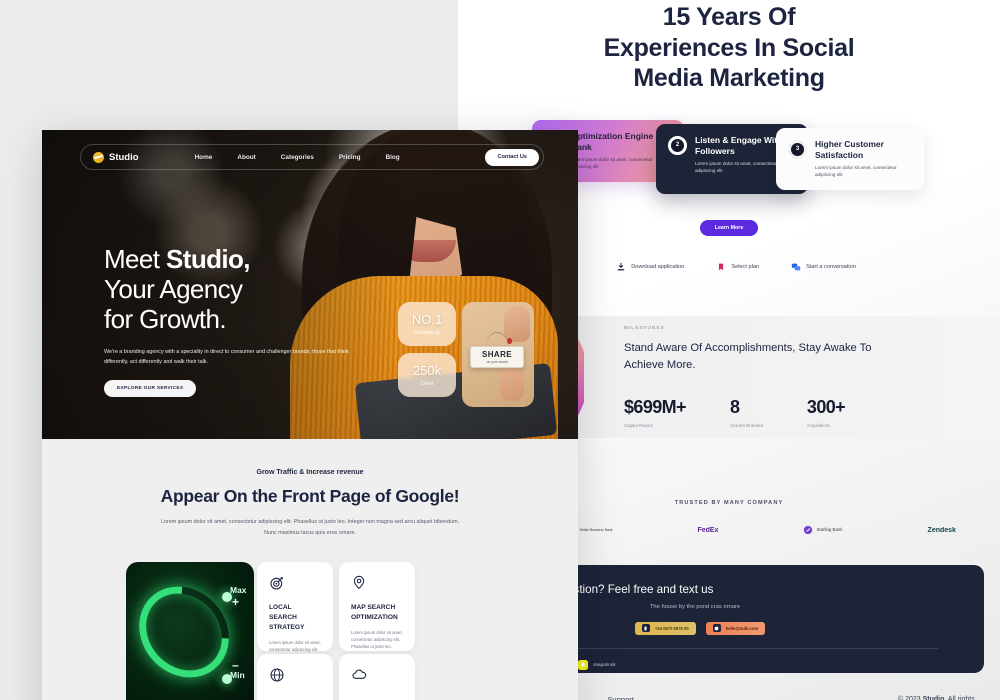  I want to click on logo-label: Zendesk, so click(941, 530).